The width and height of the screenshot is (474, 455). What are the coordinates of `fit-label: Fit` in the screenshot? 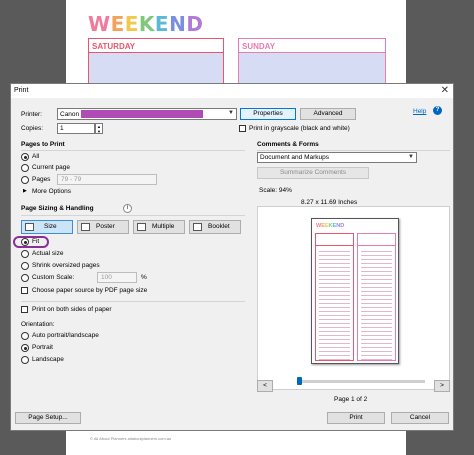 It's located at (36, 241).